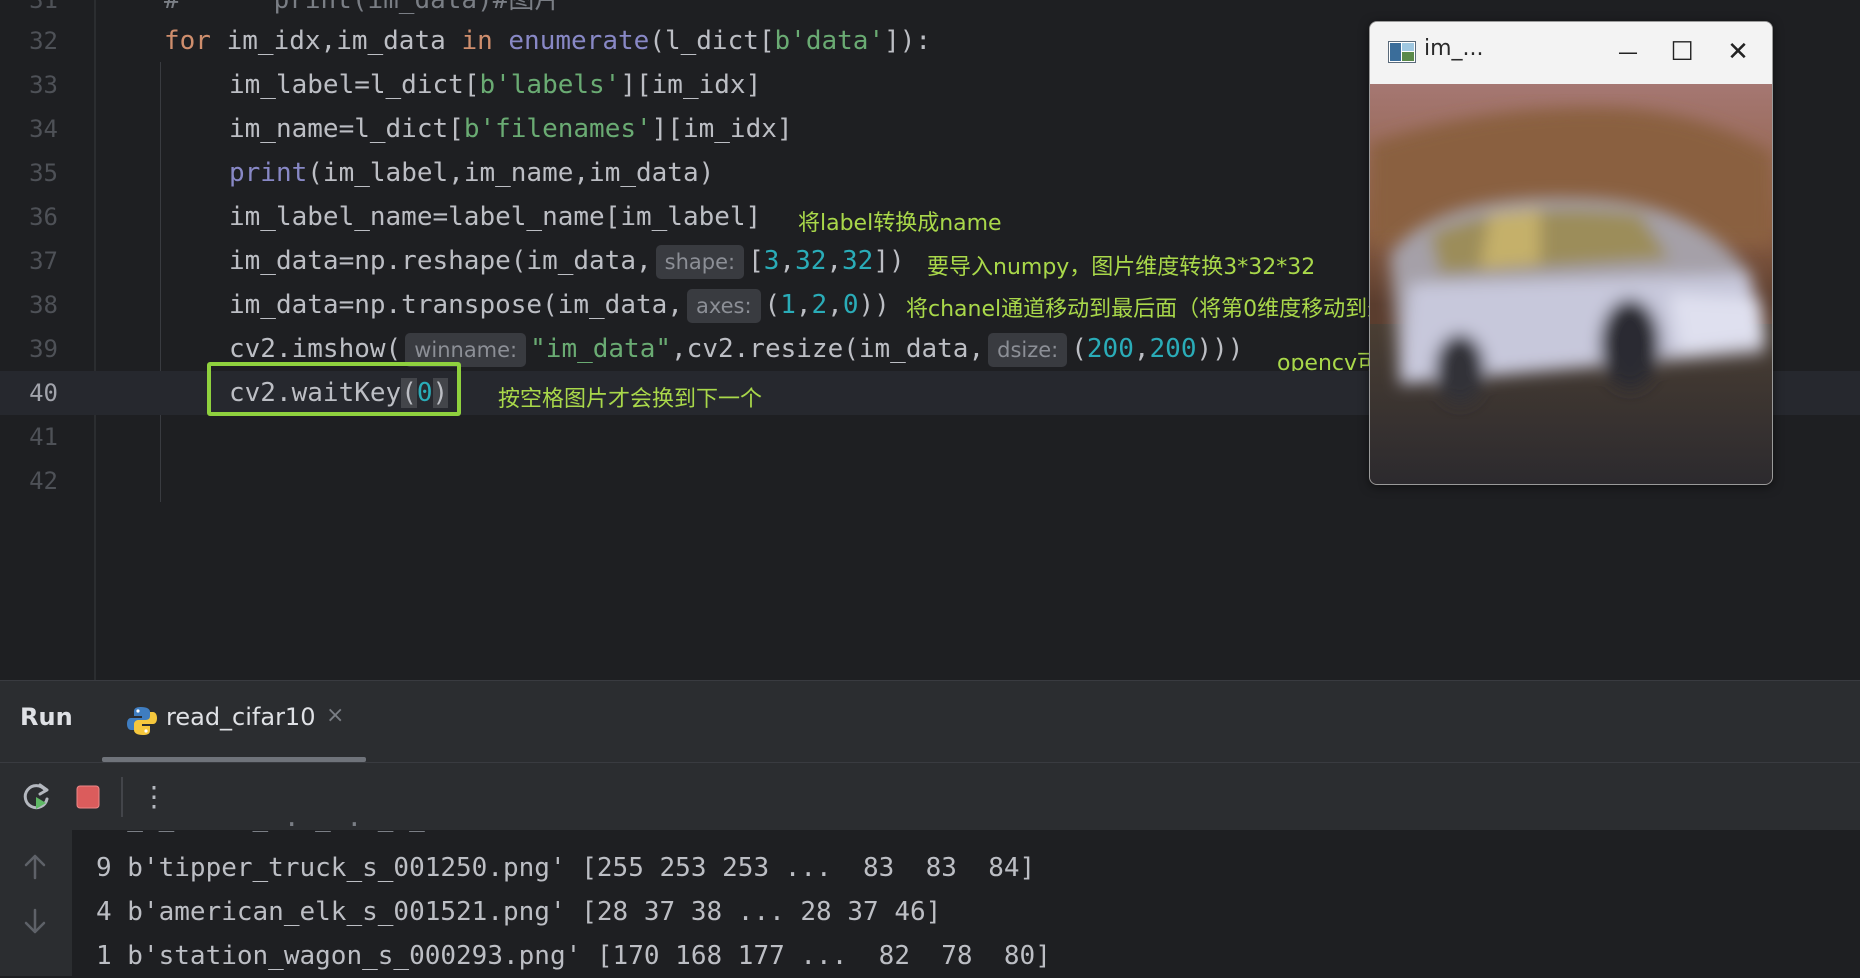  I want to click on displayed-image, so click(1571, 284).